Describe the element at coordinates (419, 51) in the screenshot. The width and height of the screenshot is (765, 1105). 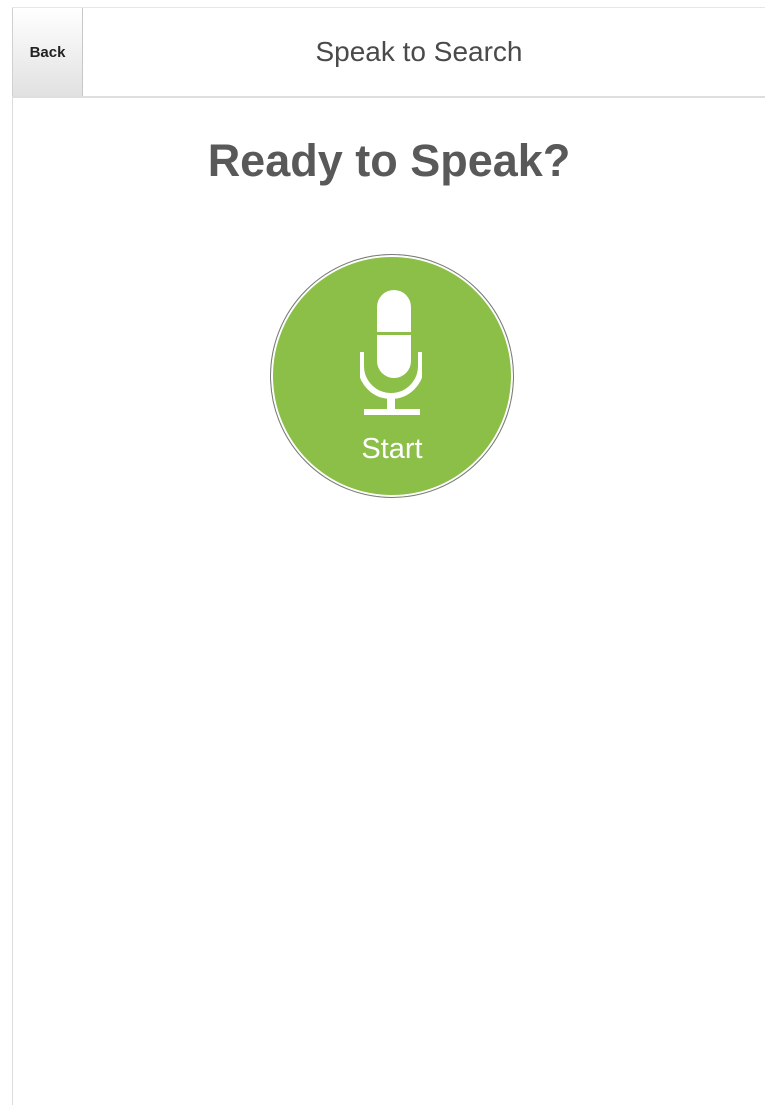
I see `page-title: Speak to Search` at that location.